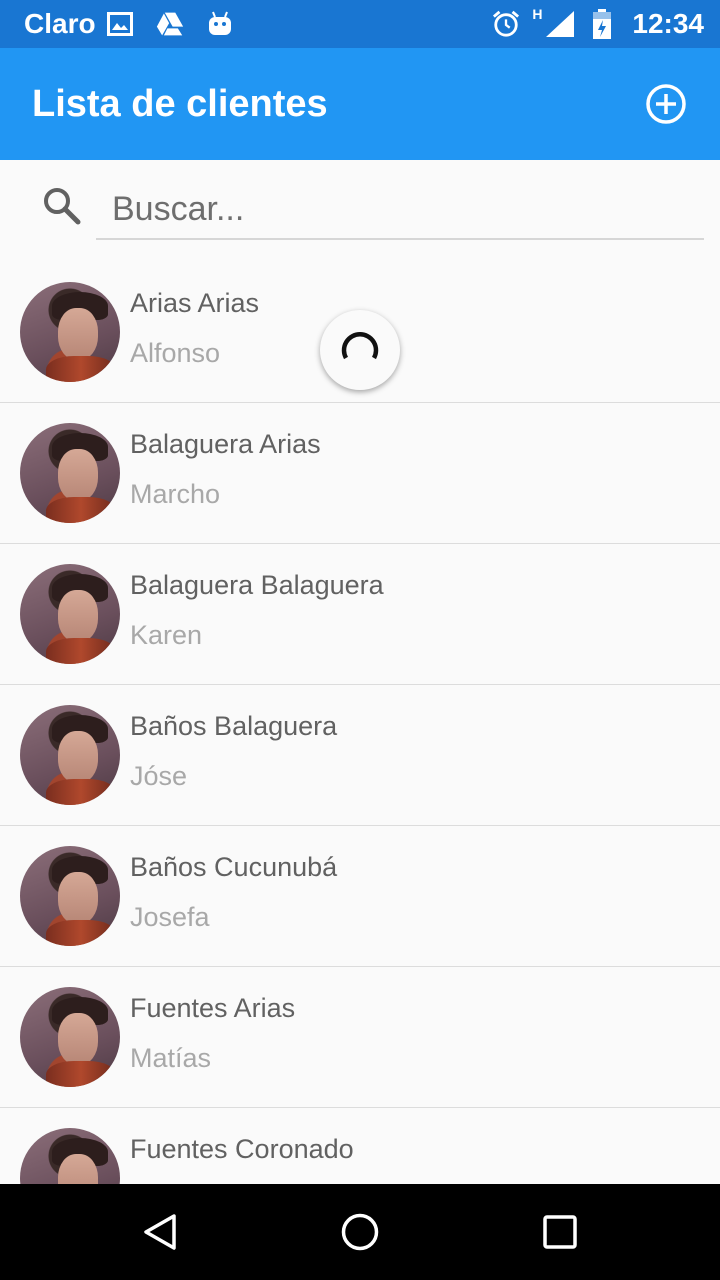  I want to click on recents-icon, so click(560, 1232).